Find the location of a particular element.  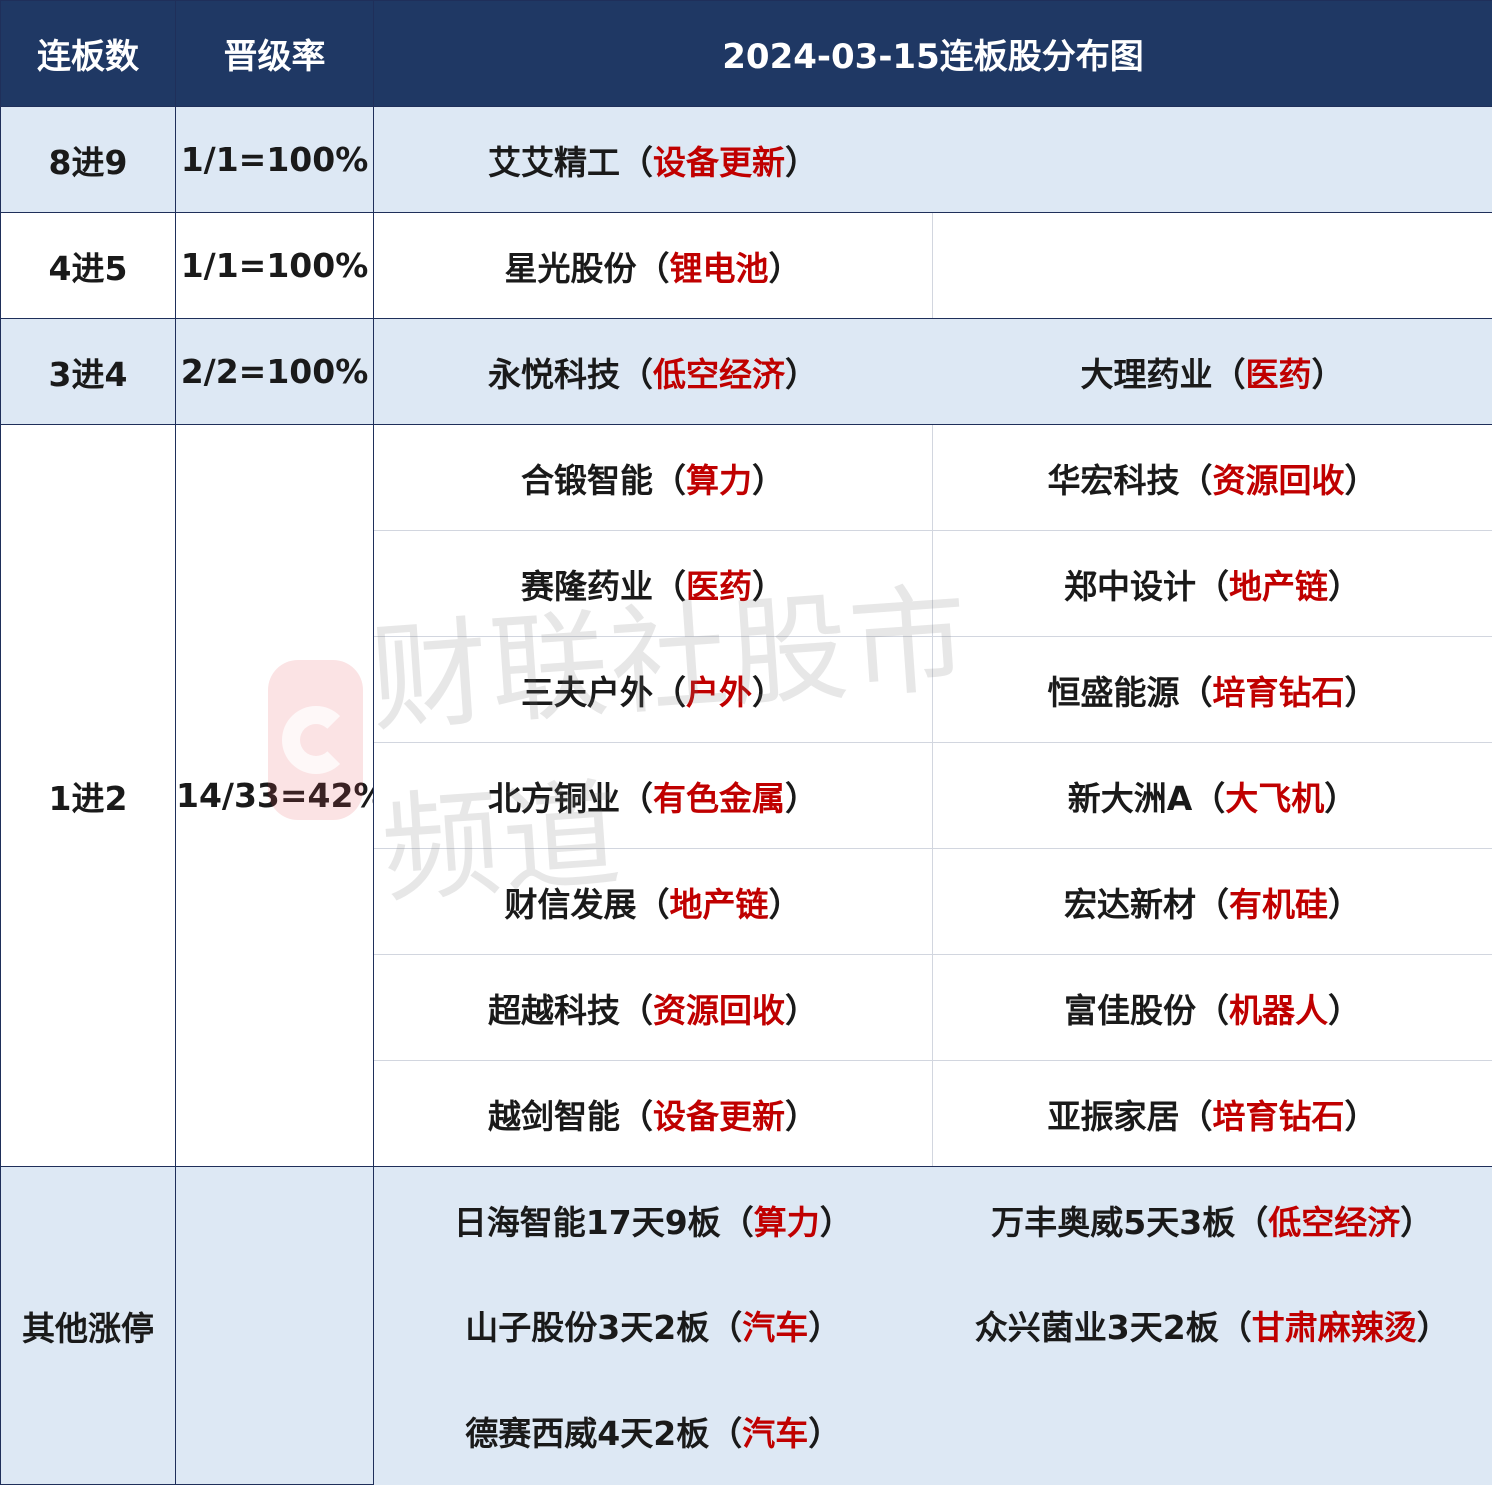

stock-name: 星光股份 is located at coordinates (570, 268).